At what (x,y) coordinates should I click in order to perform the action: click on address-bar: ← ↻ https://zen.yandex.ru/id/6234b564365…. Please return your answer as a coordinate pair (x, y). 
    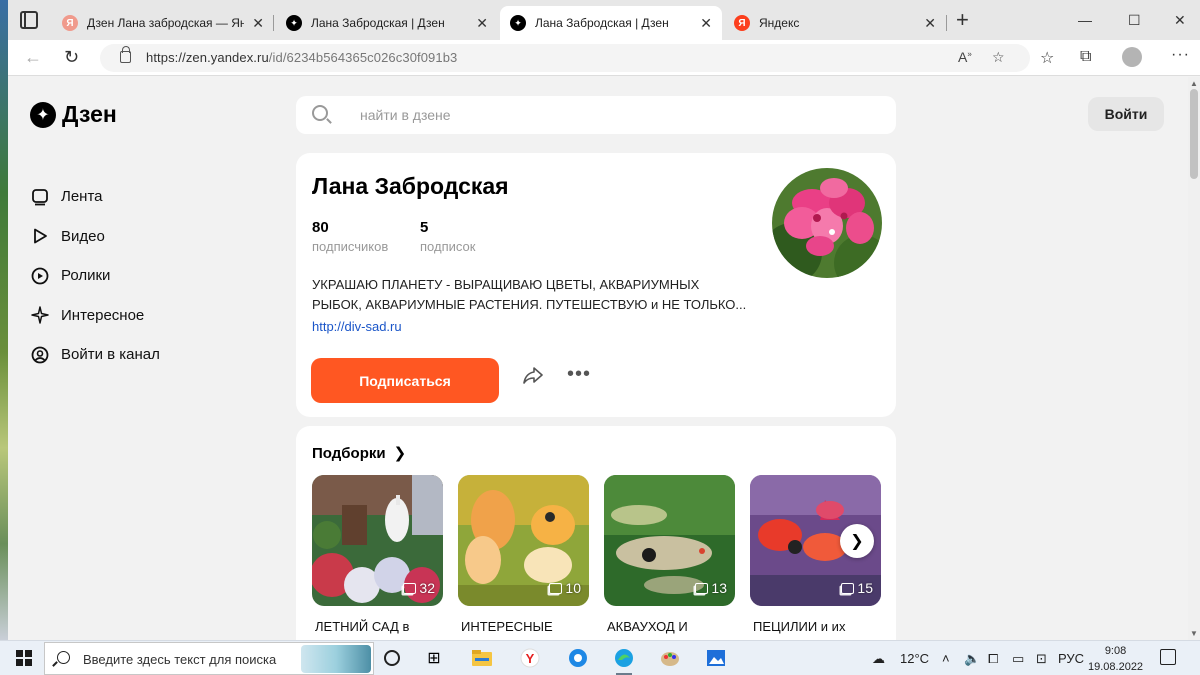
    Looking at the image, I should click on (604, 58).